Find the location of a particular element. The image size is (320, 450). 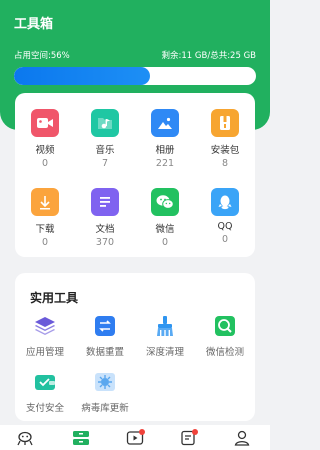

tool-virus-update: 病毒库更新 is located at coordinates (105, 392).